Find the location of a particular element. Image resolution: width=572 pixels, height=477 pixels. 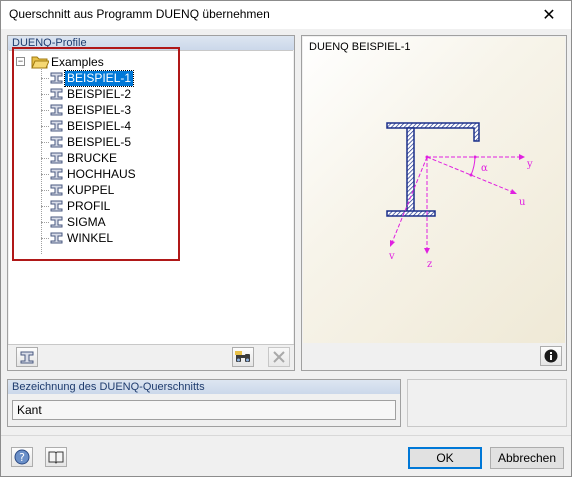

help-button: ? is located at coordinates (22, 457).